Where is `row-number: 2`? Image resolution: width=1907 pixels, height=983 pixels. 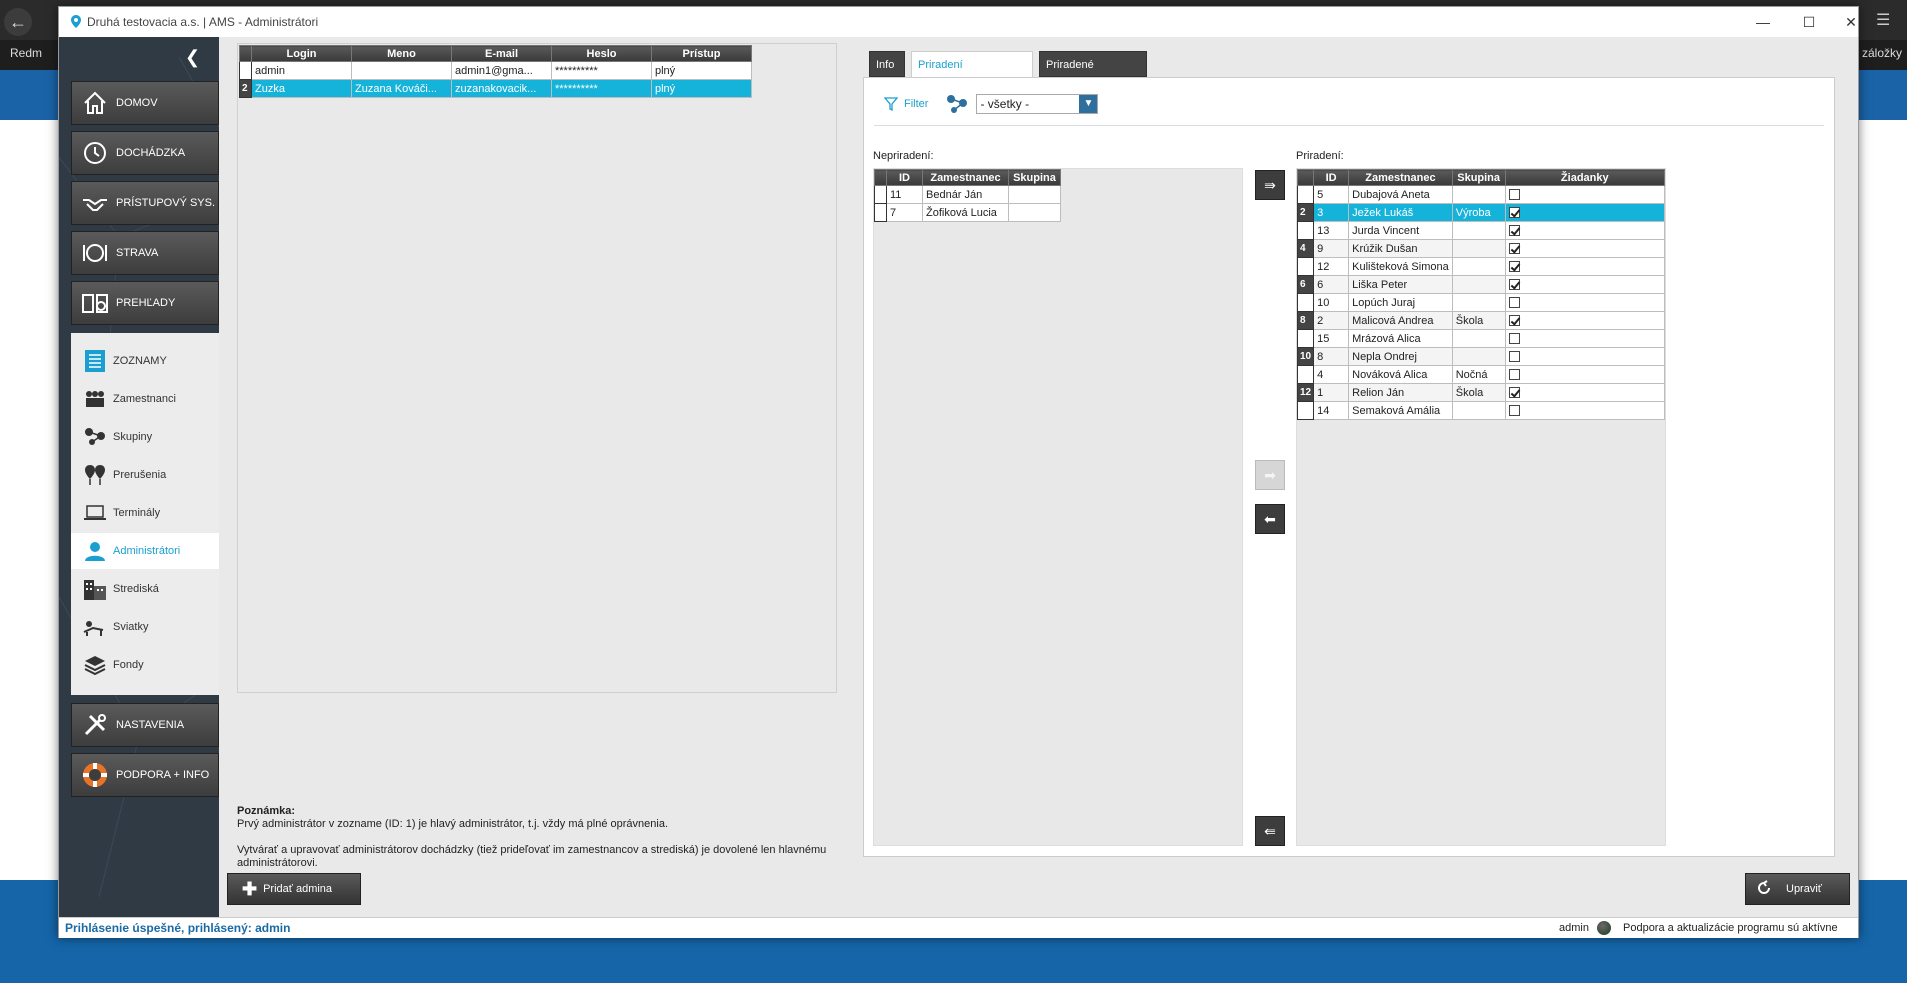 row-number: 2 is located at coordinates (245, 88).